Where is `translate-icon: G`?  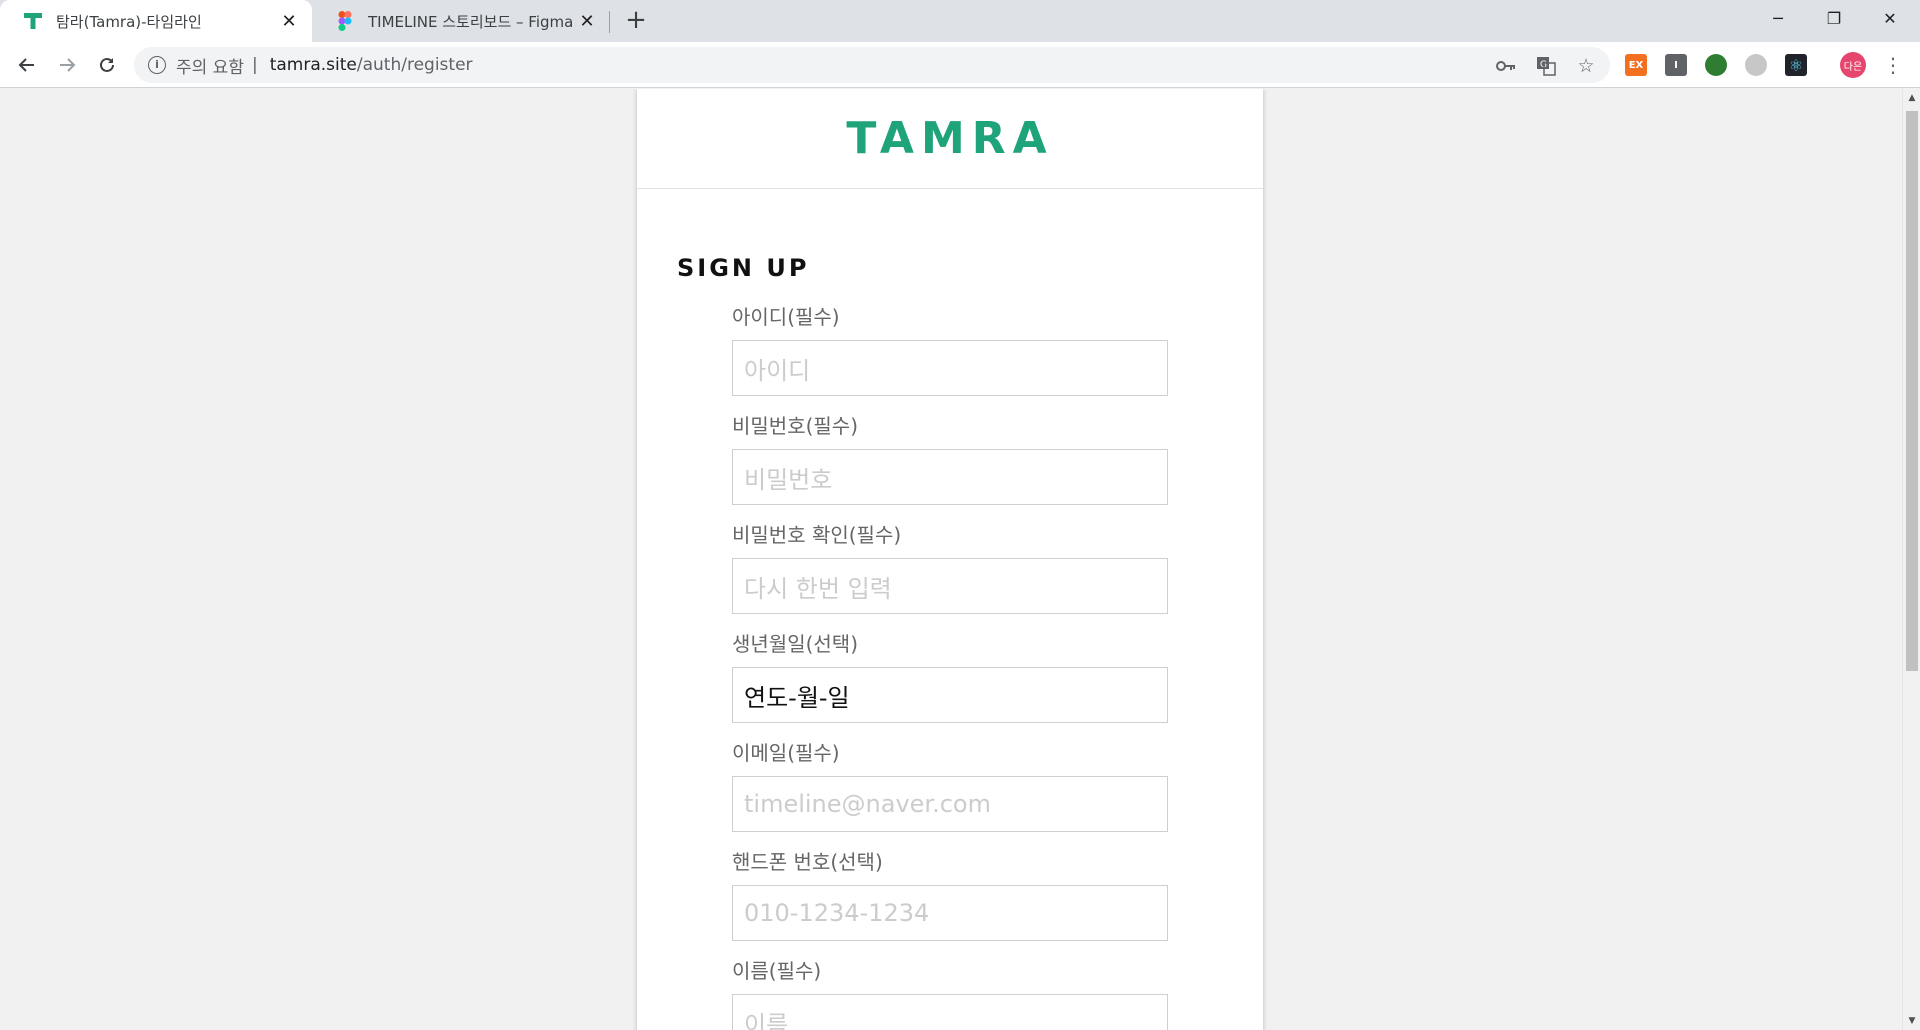 translate-icon: G is located at coordinates (1546, 66).